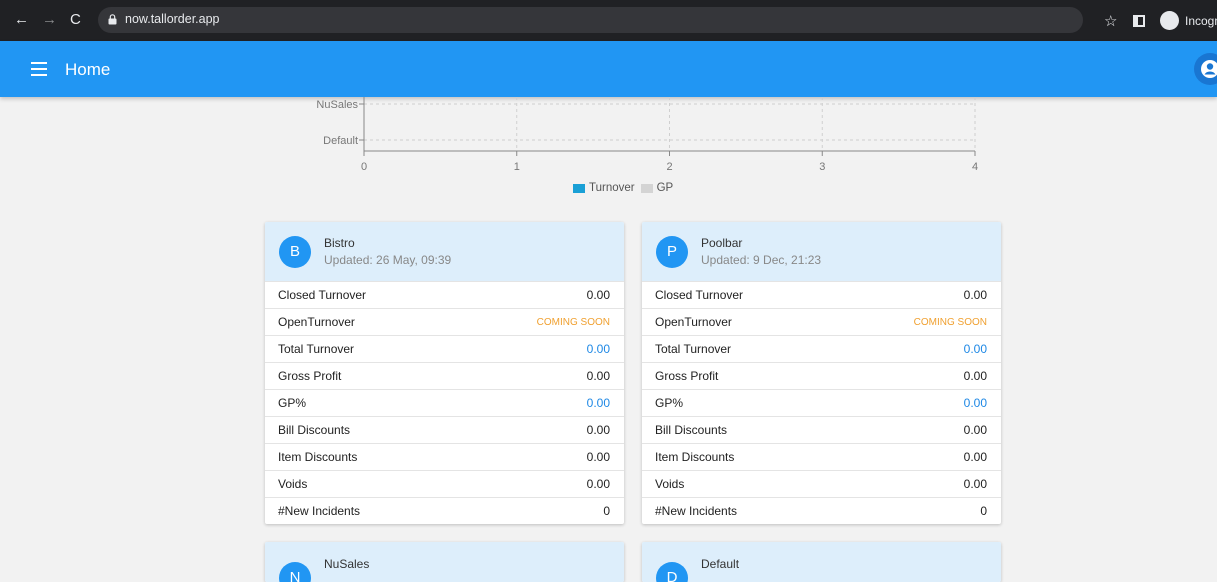 The width and height of the screenshot is (1217, 582). What do you see at coordinates (444, 321) in the screenshot?
I see `metric-row: OpenTurnover COMING SOON` at bounding box center [444, 321].